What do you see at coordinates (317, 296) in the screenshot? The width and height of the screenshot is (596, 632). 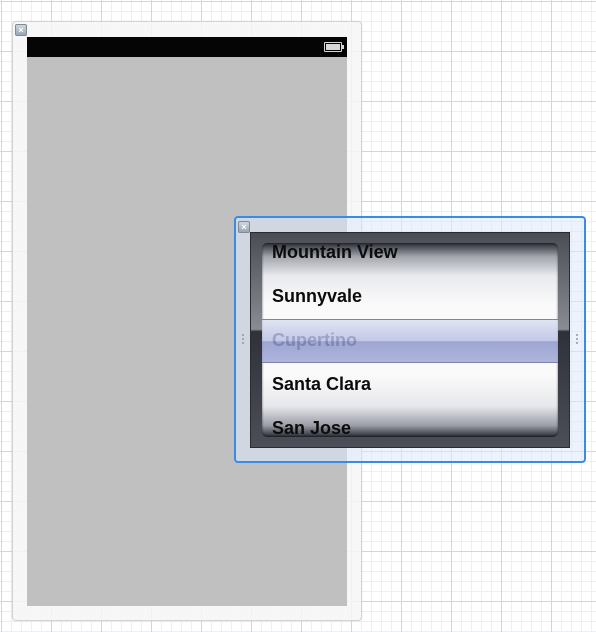 I see `picker-row-sunnyvale: Sunnyvale` at bounding box center [317, 296].